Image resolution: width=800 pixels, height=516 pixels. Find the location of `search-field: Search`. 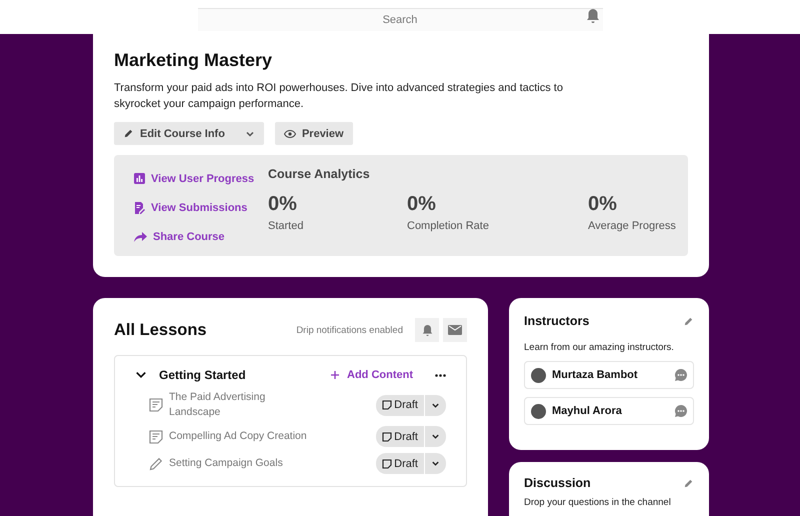

search-field: Search is located at coordinates (400, 19).